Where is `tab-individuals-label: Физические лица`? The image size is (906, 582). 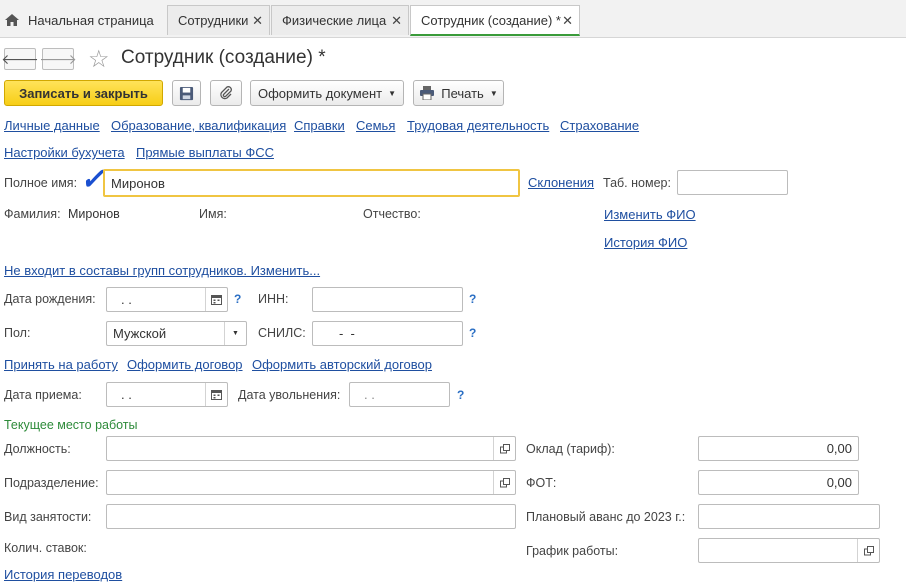
tab-individuals-label: Физические лица is located at coordinates (334, 20).